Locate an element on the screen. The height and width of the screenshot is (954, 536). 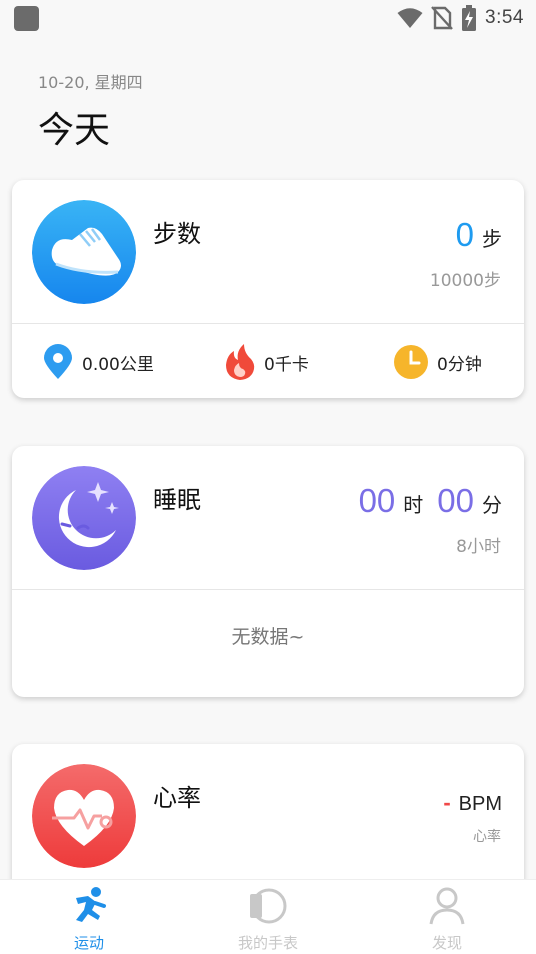
heart-rate-value: - BPM is located at coordinates (472, 803).